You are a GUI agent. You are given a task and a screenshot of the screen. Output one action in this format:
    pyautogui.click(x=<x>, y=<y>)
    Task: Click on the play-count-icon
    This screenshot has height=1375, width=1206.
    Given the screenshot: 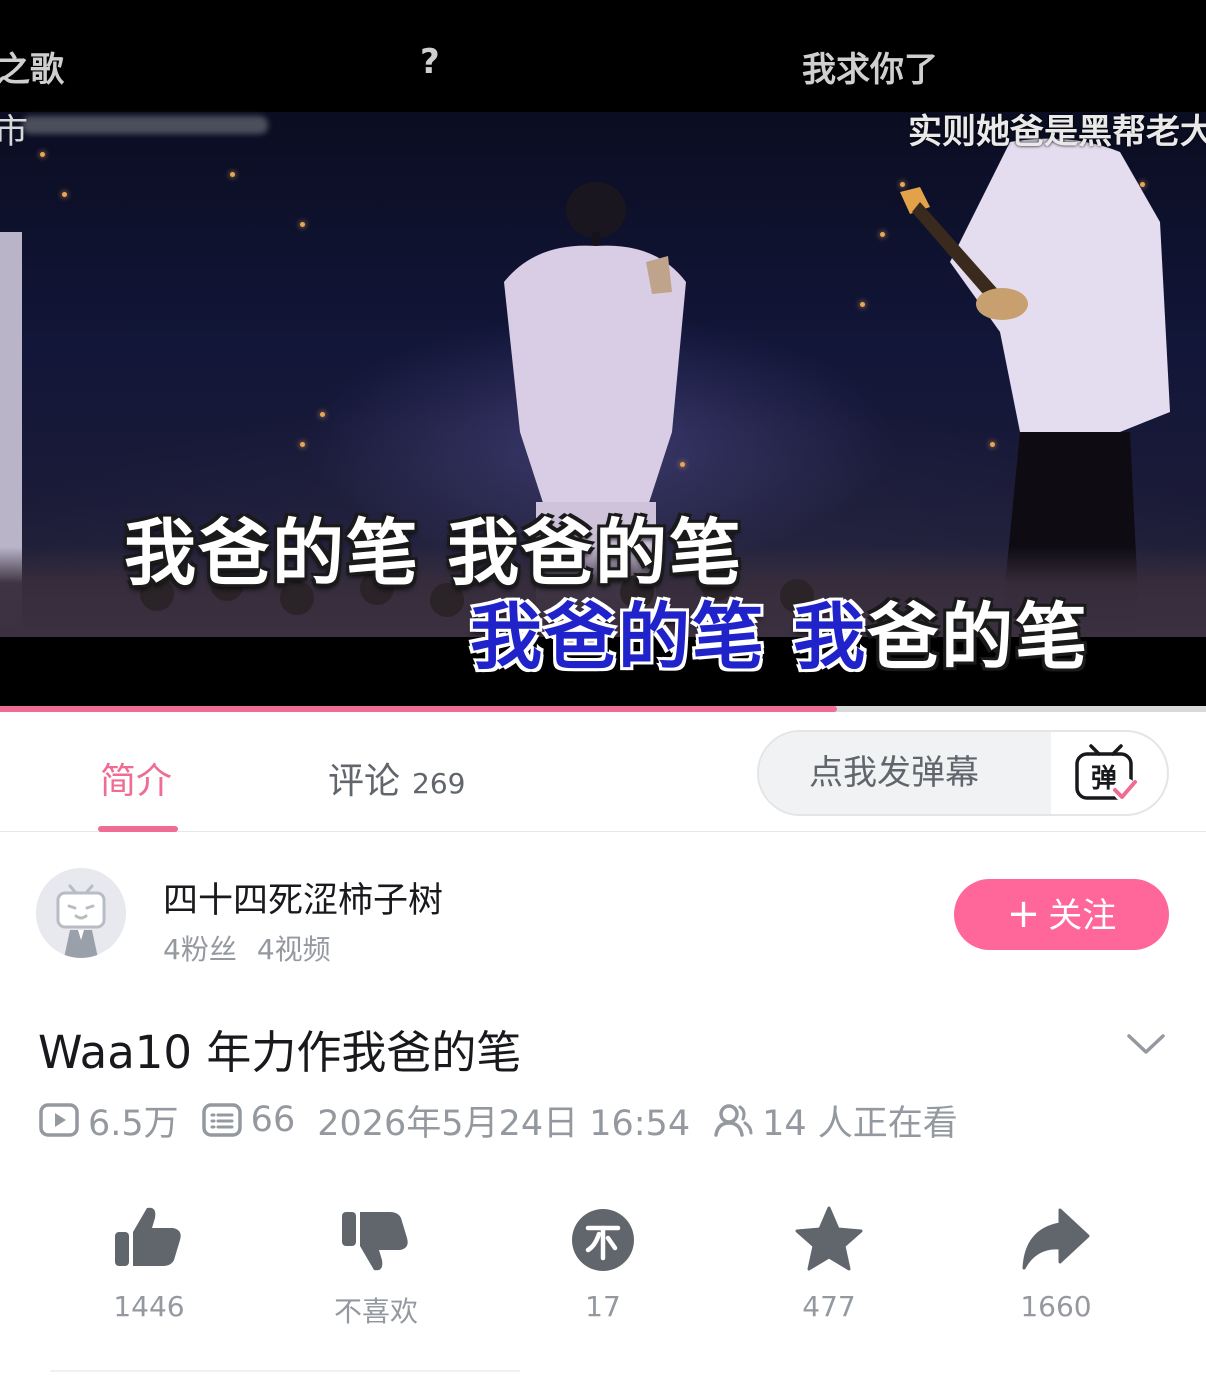 What is the action you would take?
    pyautogui.click(x=59, y=1120)
    